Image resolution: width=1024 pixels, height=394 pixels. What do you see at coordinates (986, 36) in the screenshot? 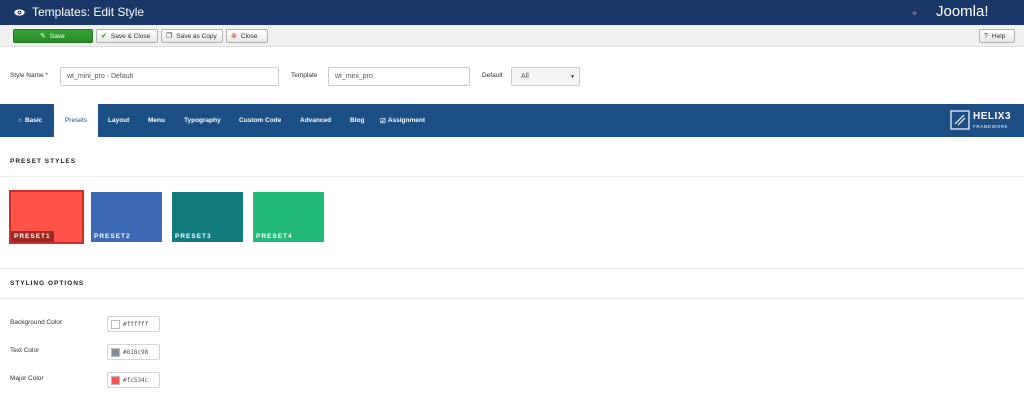
I see `question-circle-icon: ?` at bounding box center [986, 36].